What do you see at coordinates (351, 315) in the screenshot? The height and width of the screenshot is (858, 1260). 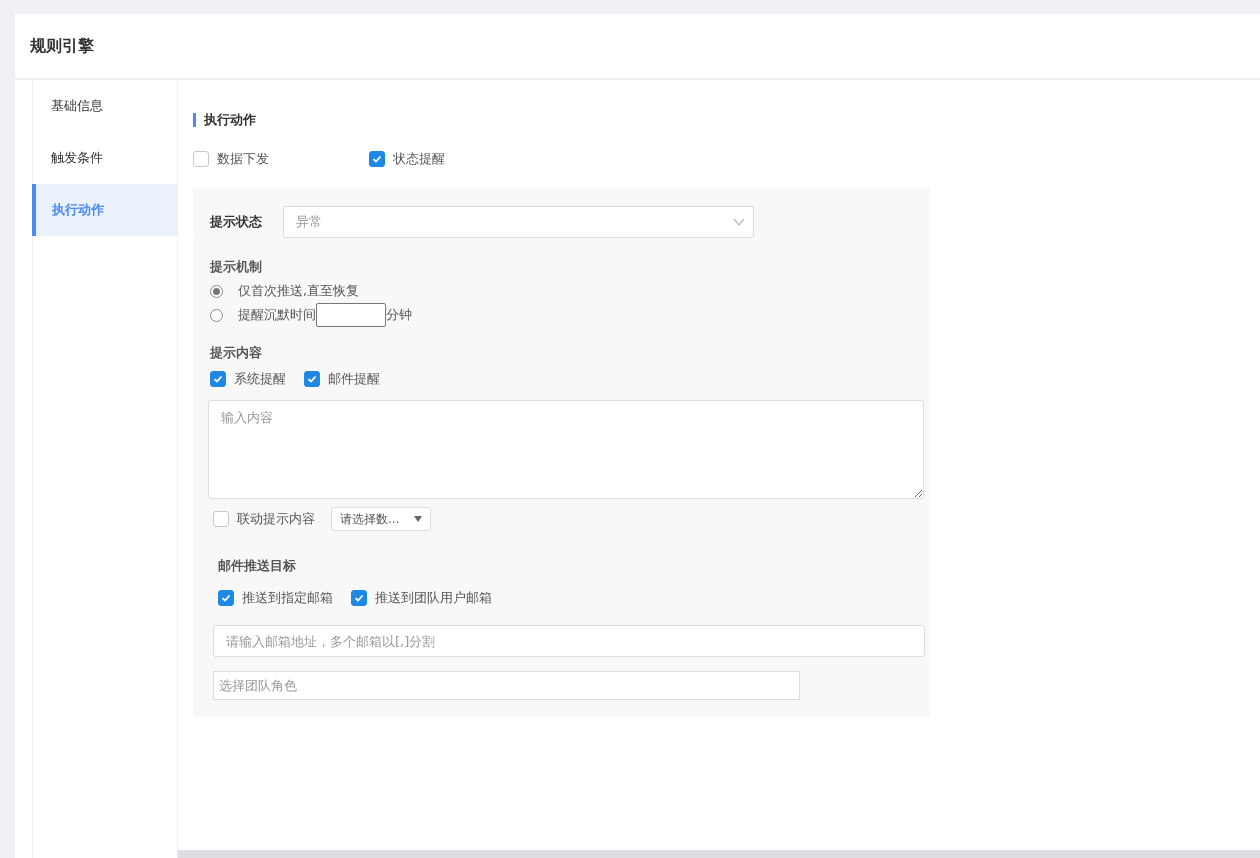 I see `minutes-input` at bounding box center [351, 315].